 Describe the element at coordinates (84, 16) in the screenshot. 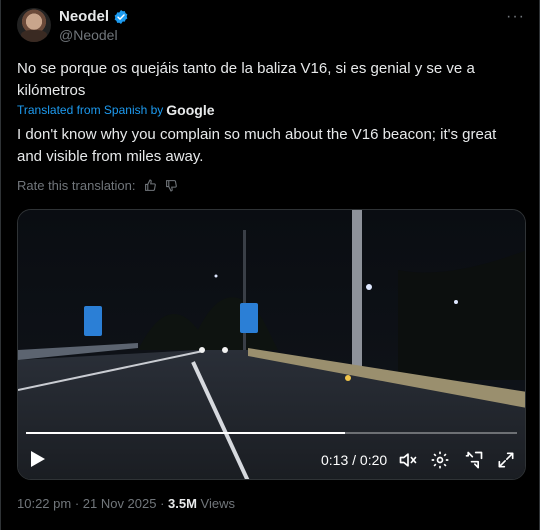

I see `author-display-name: Neodel` at that location.